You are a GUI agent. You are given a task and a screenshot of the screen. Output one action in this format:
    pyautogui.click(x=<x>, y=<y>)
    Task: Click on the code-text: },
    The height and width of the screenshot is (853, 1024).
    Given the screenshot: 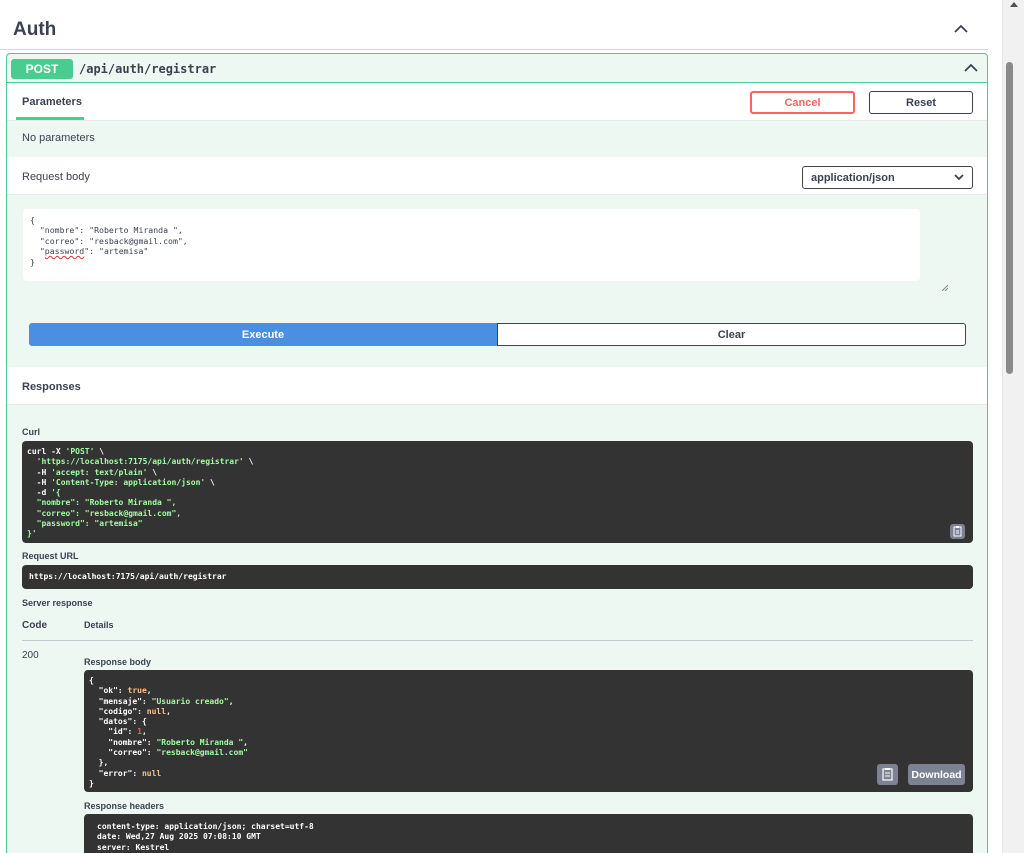 What is the action you would take?
    pyautogui.click(x=99, y=763)
    